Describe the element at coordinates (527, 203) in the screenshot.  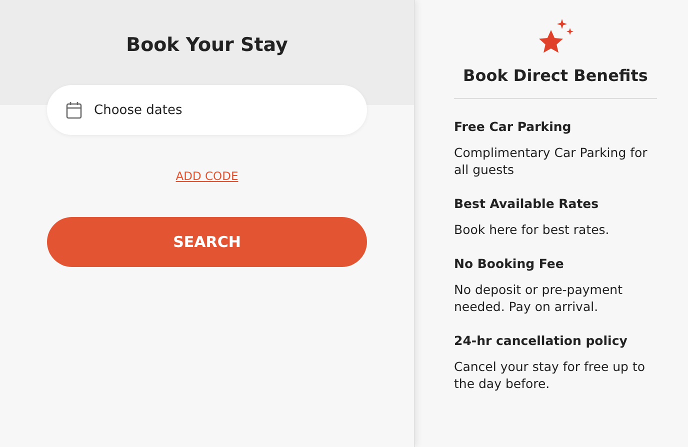
I see `benefit-heading: Best Available Rates` at that location.